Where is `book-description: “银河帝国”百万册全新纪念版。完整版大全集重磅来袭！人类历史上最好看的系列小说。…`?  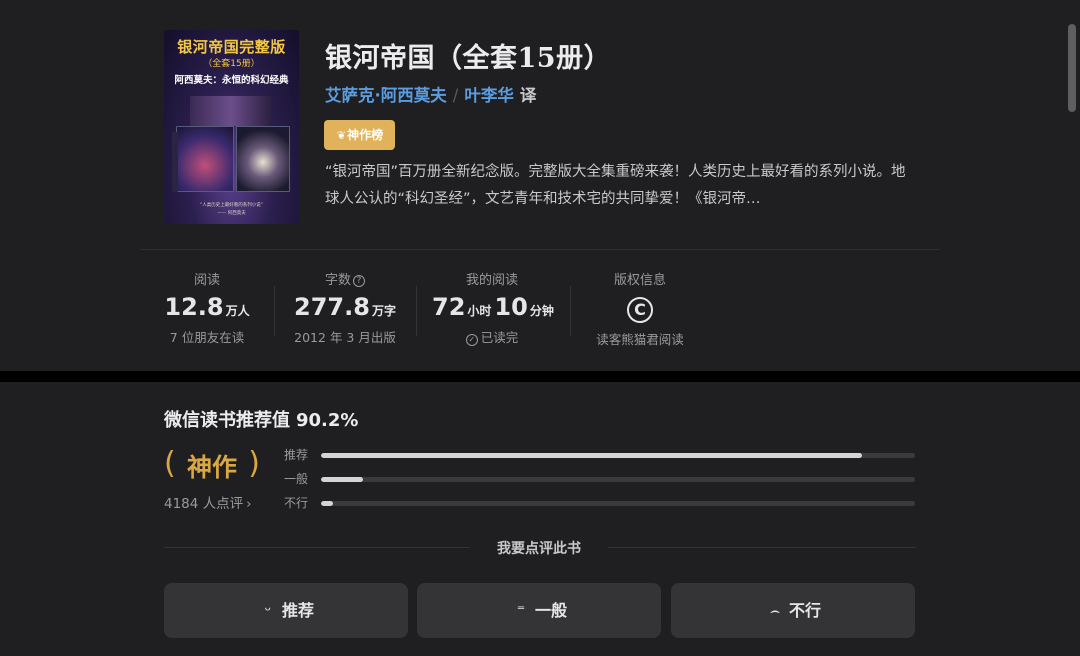
book-description: “银河帝国”百万册全新纪念版。完整版大全集重磅来袭！人类历史上最好看的系列小说。… is located at coordinates (621, 186).